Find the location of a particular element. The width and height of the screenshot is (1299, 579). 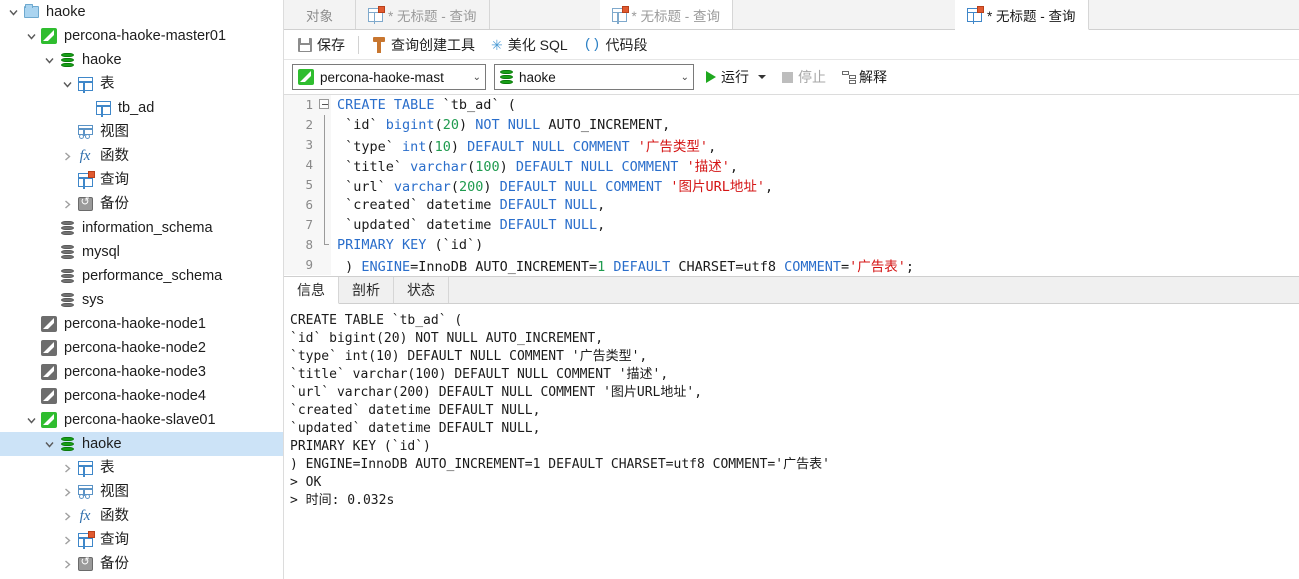

connection-selector-row: percona-haoke-mast ⌄ haoke ⌄ 运行 停止 解释 is located at coordinates (791, 77).